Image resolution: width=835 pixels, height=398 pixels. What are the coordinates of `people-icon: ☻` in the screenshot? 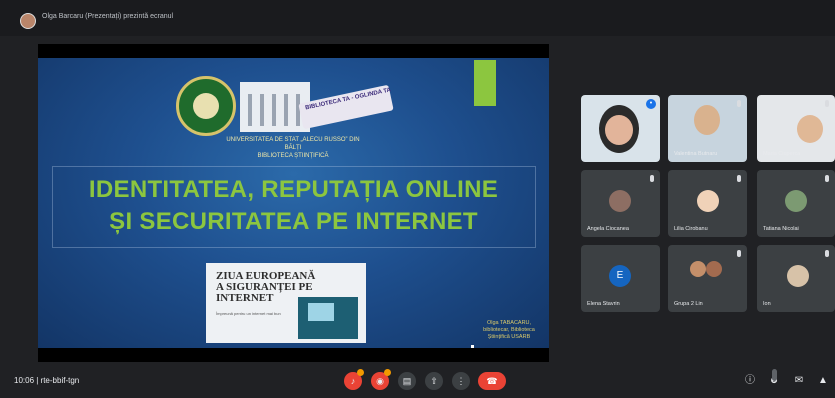 It's located at (774, 378).